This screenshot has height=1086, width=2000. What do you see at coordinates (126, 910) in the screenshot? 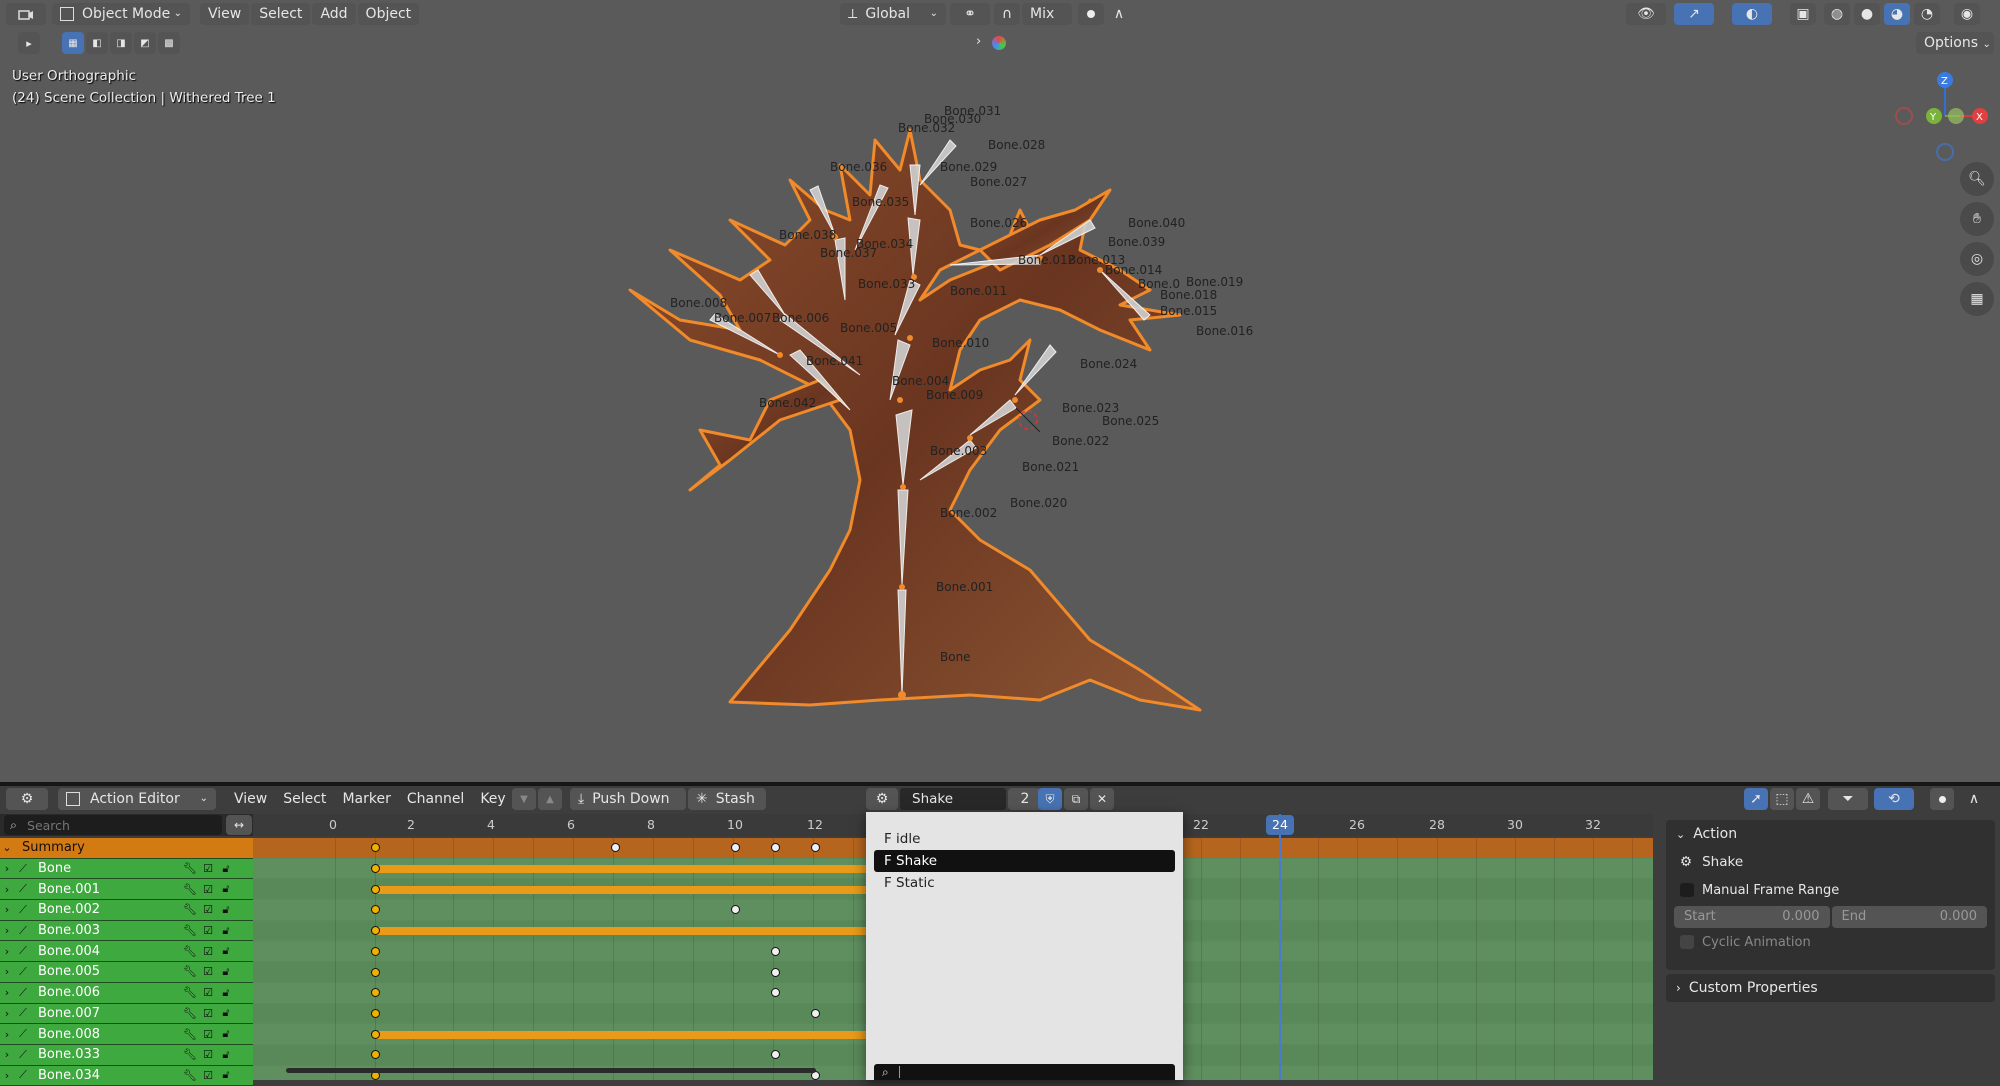
I see `channel-row: › ⟋ Bone.002 🔧︎ ☑ 🔓︎` at bounding box center [126, 910].